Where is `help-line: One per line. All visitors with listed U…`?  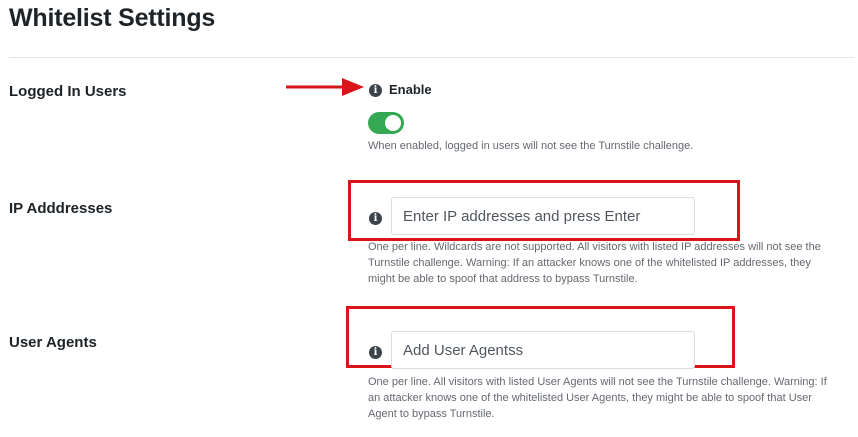 help-line: One per line. All visitors with listed U… is located at coordinates (597, 382).